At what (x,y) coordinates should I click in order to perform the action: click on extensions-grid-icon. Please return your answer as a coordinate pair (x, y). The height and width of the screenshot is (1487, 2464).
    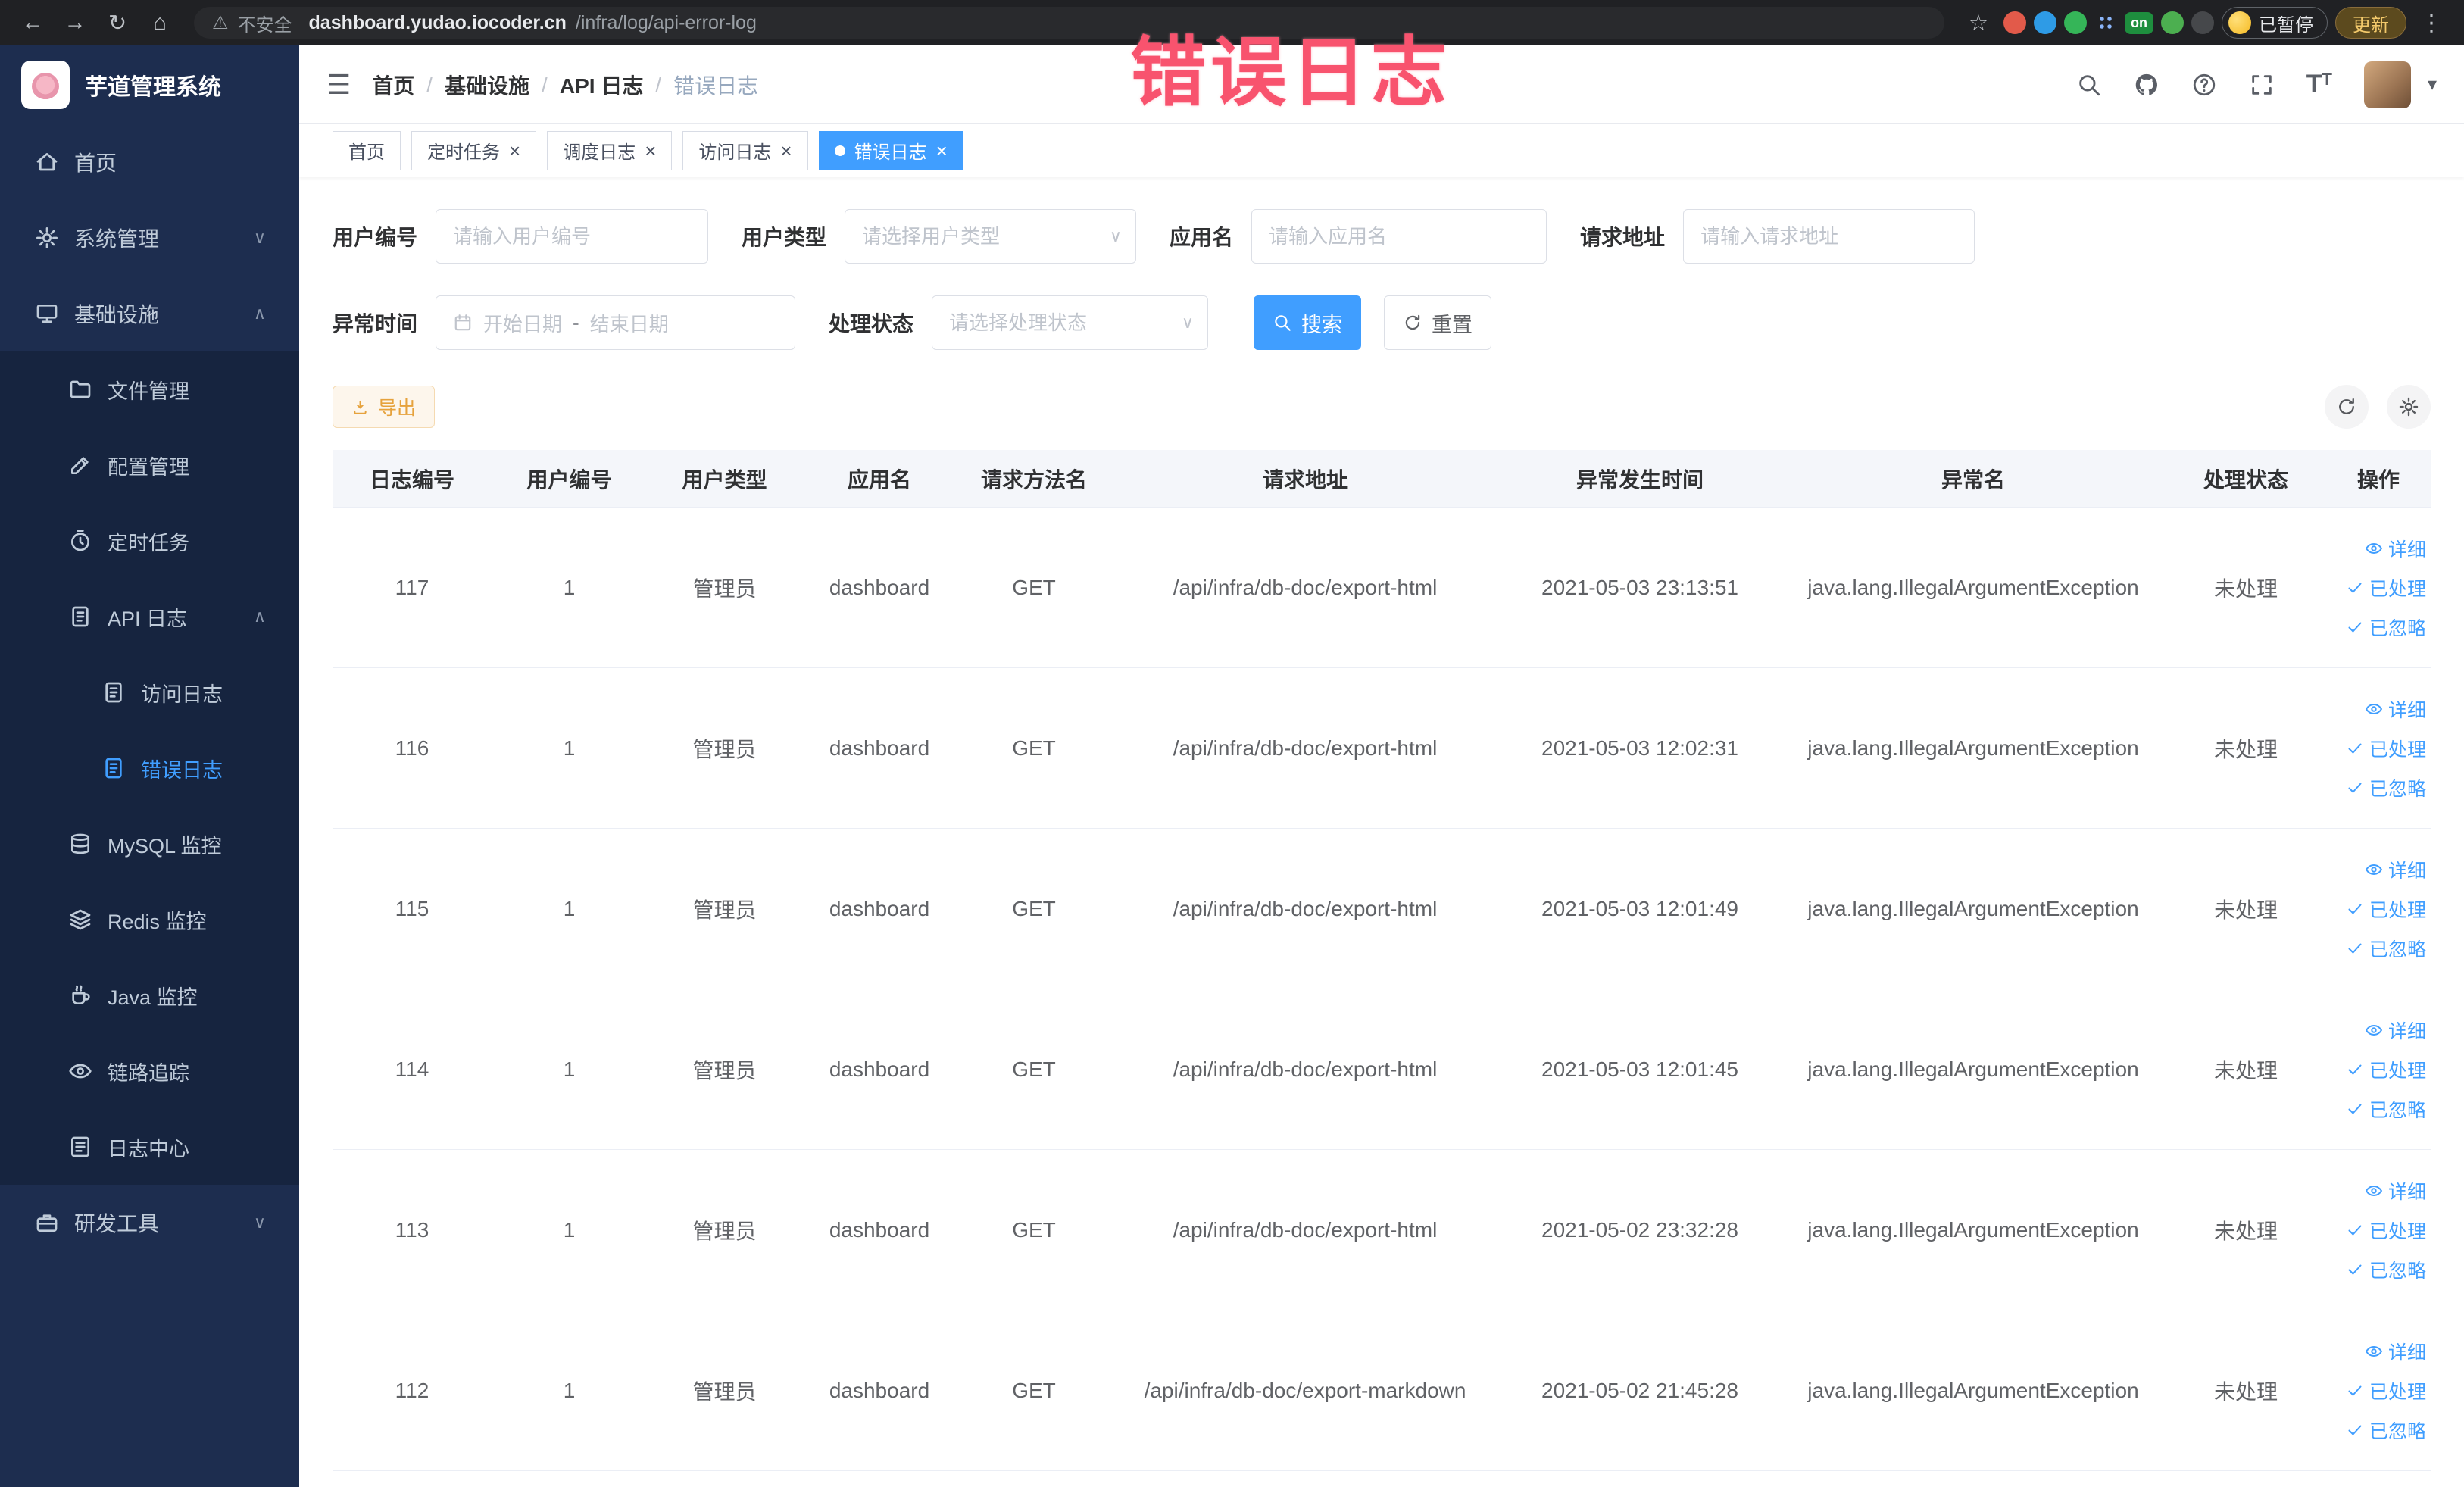
    Looking at the image, I should click on (2105, 22).